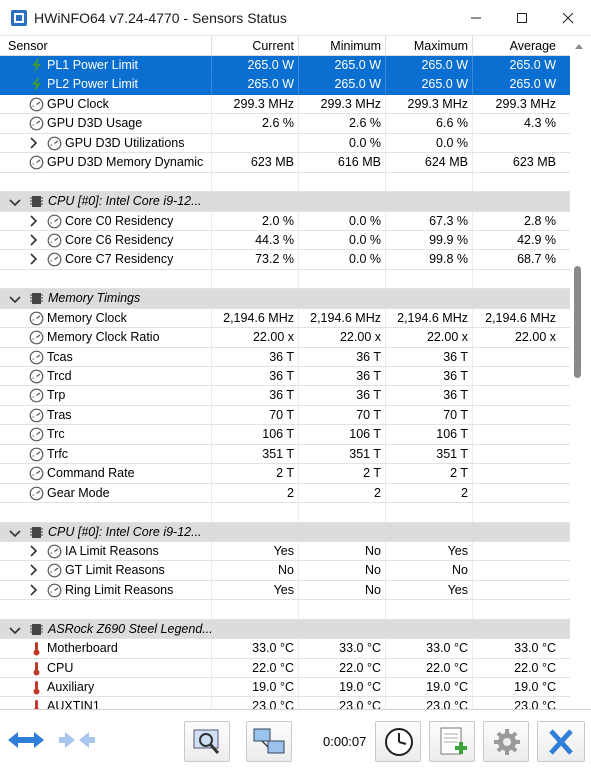 This screenshot has height=768, width=591. What do you see at coordinates (534, 162) in the screenshot?
I see `average-value: 623 MB` at bounding box center [534, 162].